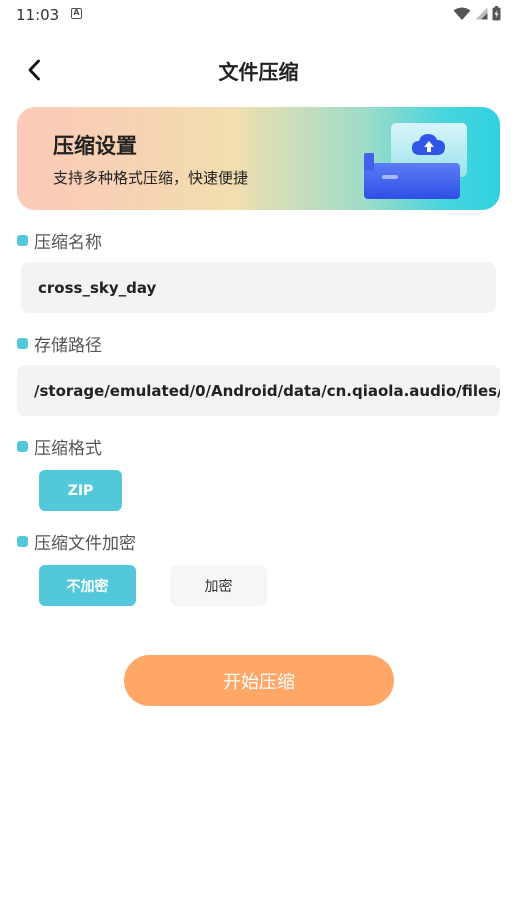 The height and width of the screenshot is (920, 517). I want to click on name-section-label: 压缩名称, so click(59, 240).